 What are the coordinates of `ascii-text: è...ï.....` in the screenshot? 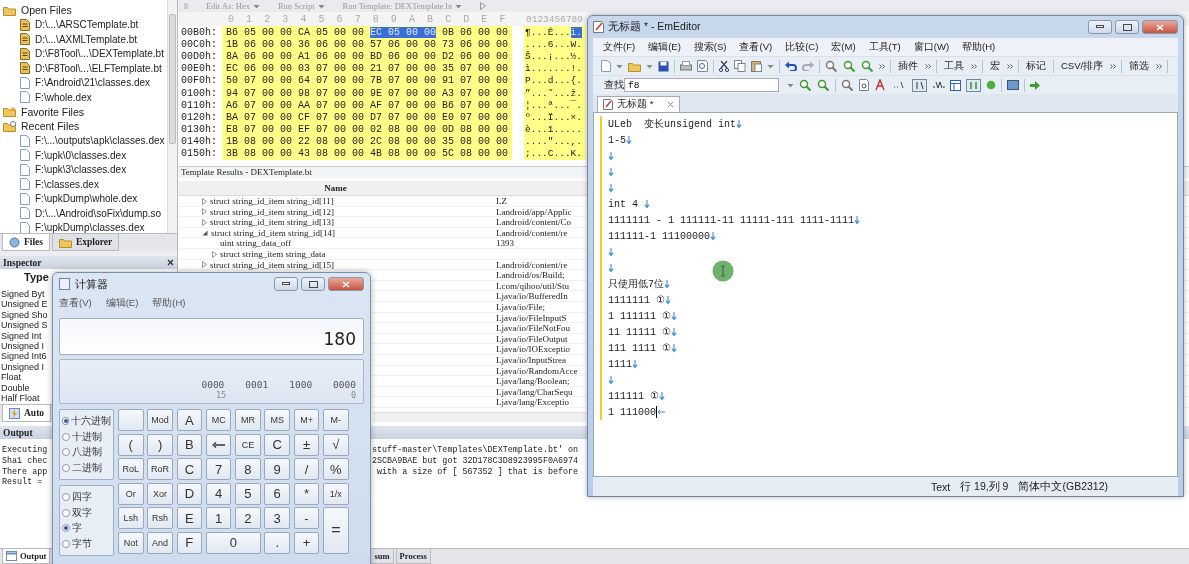 It's located at (553, 130).